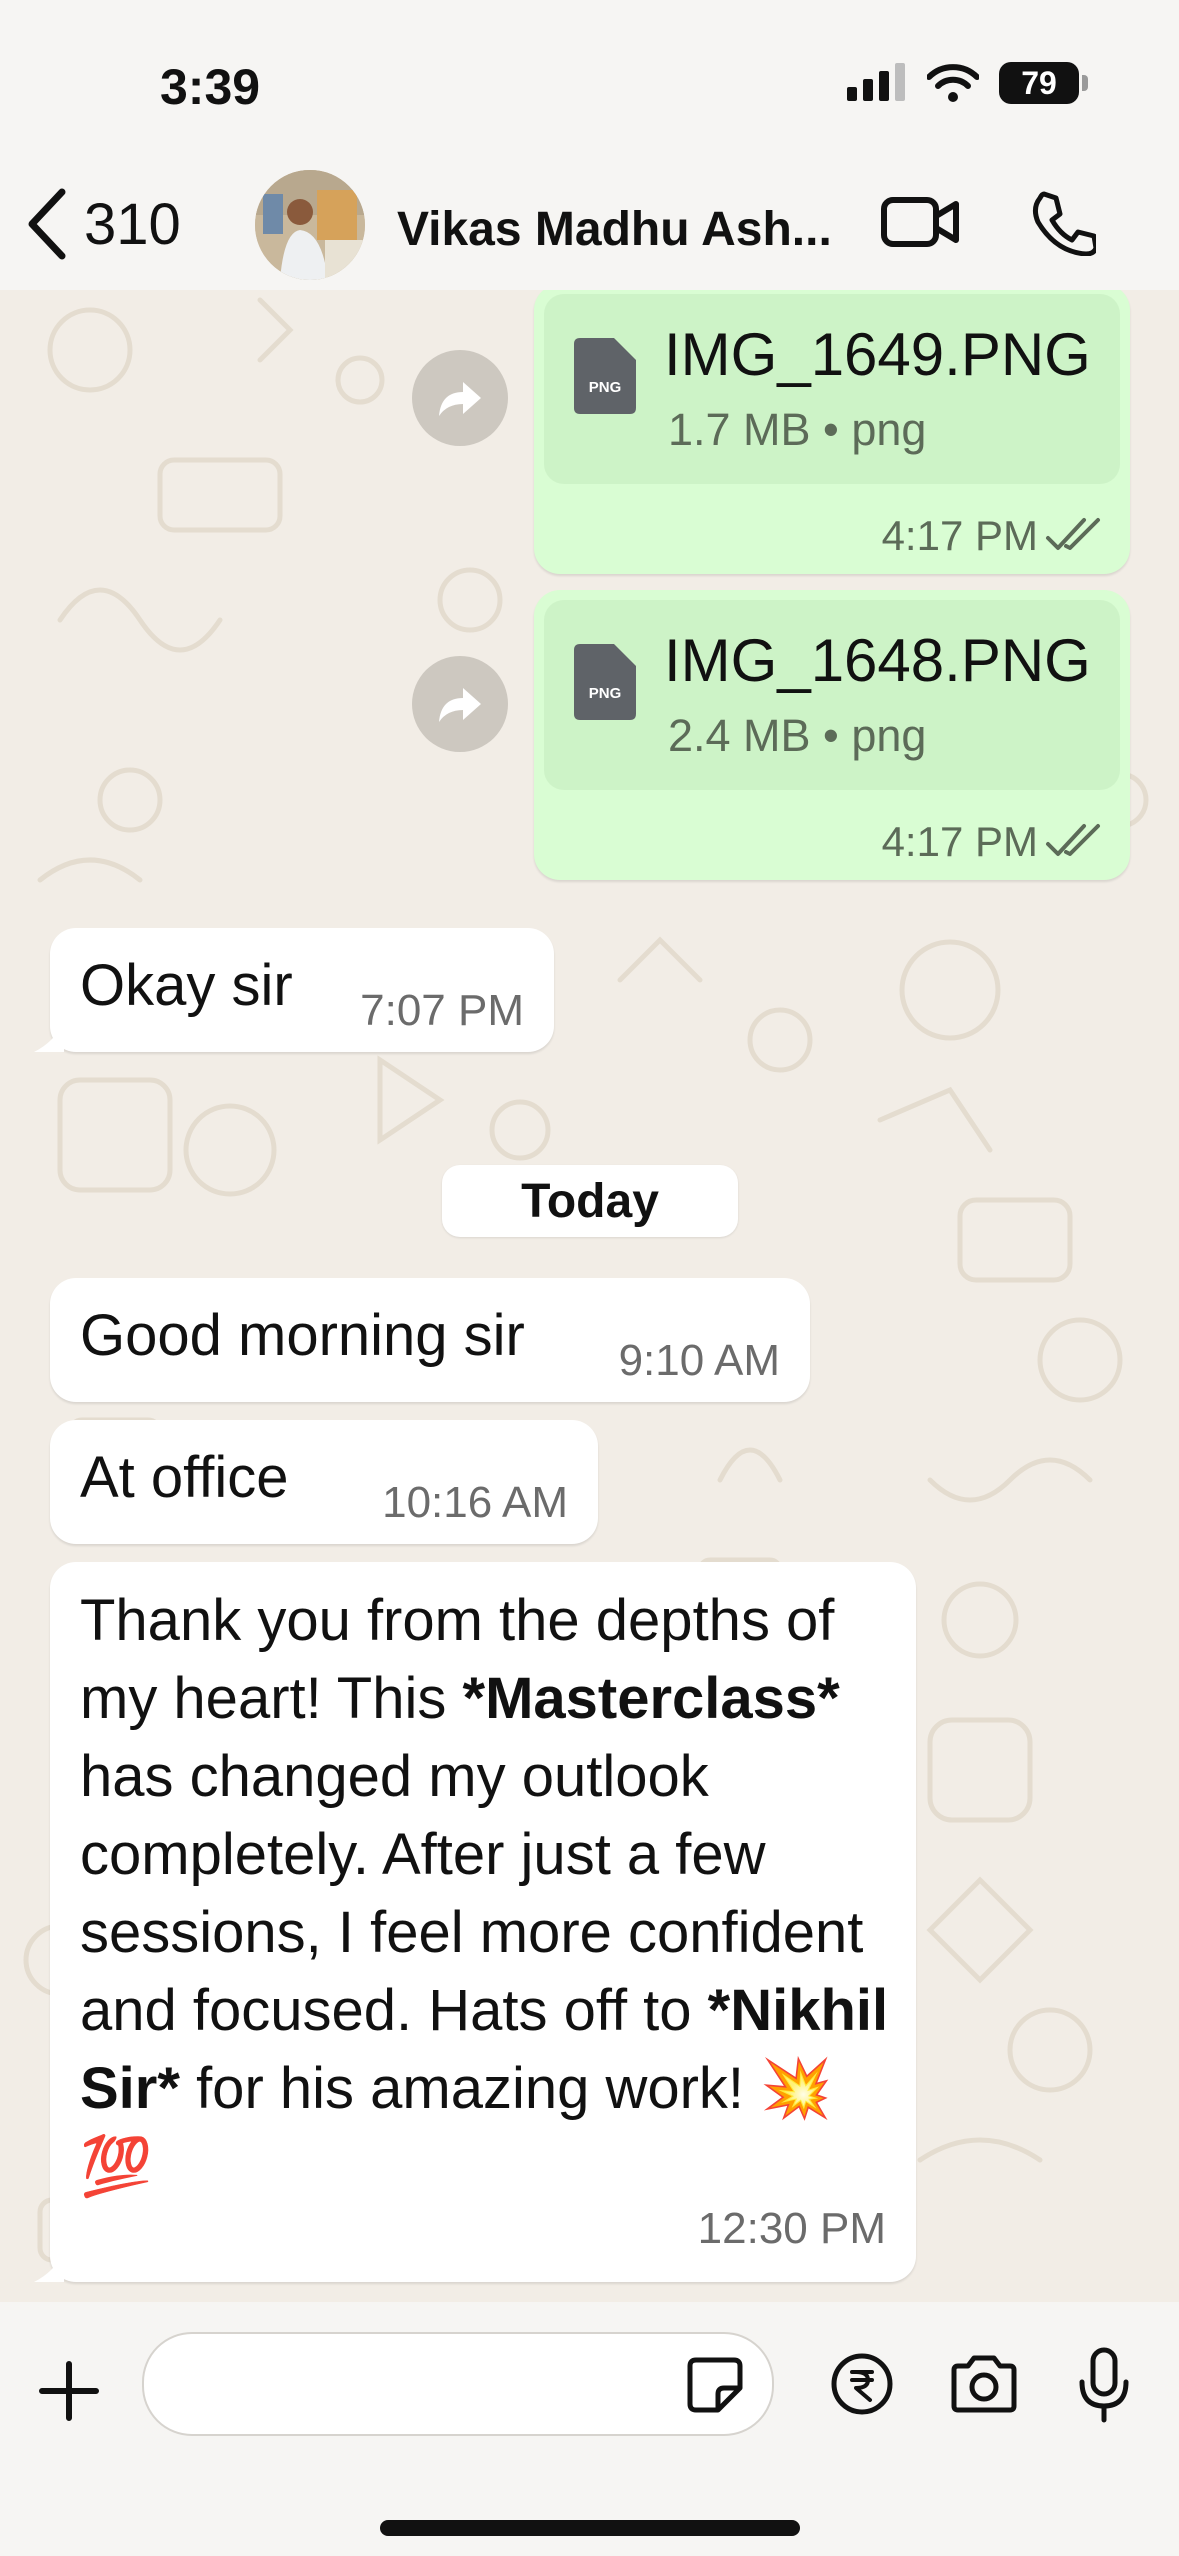 The height and width of the screenshot is (2556, 1179). I want to click on voice-message-button, so click(1104, 2387).